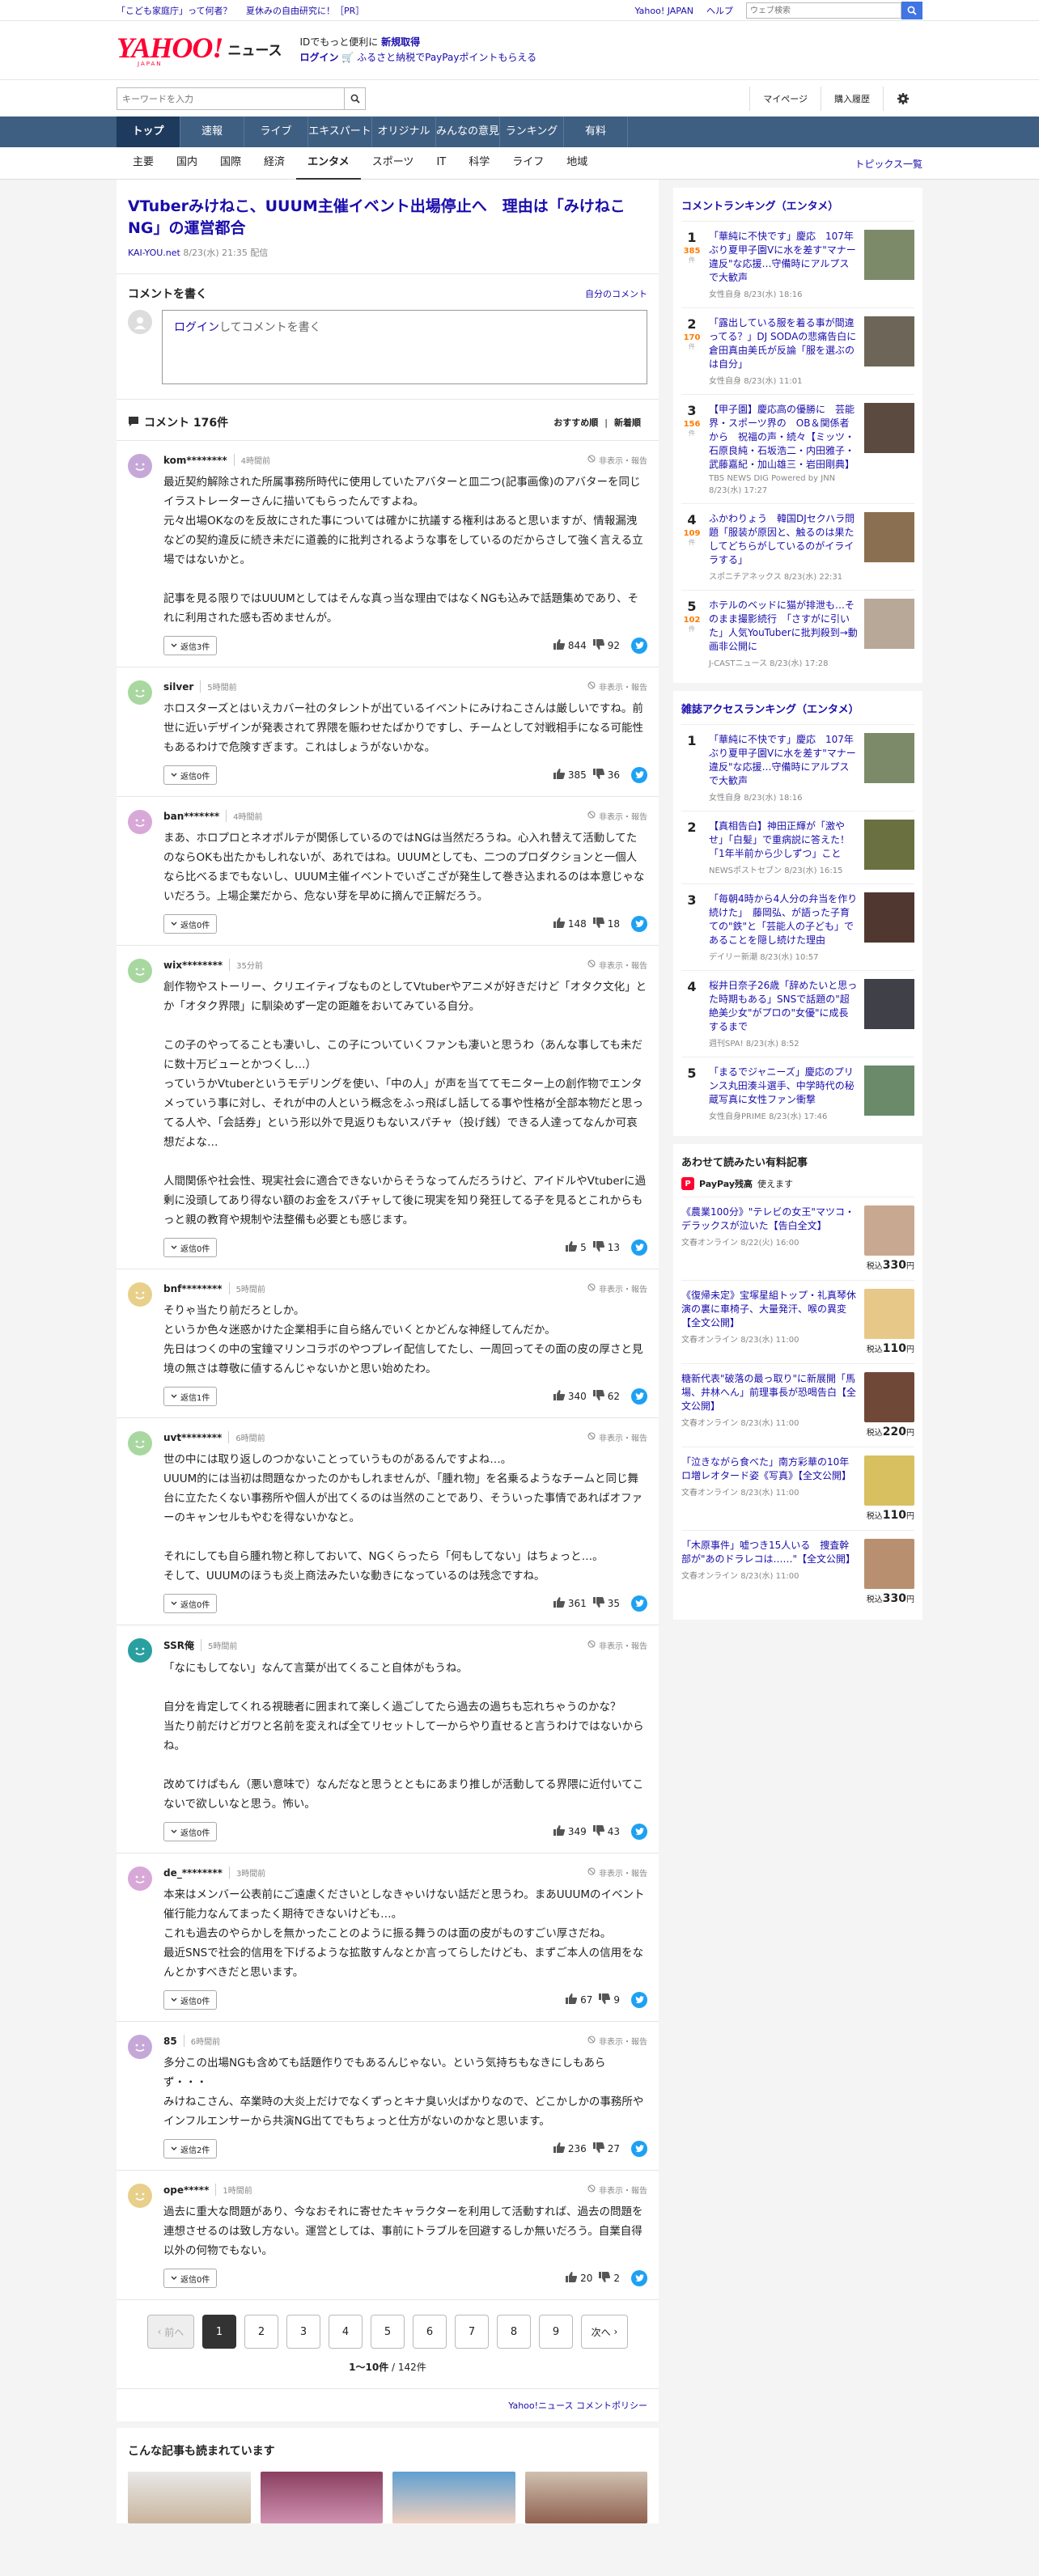 The image size is (1039, 2576). What do you see at coordinates (888, 164) in the screenshot?
I see `topics-list-link: トピックス一覧` at bounding box center [888, 164].